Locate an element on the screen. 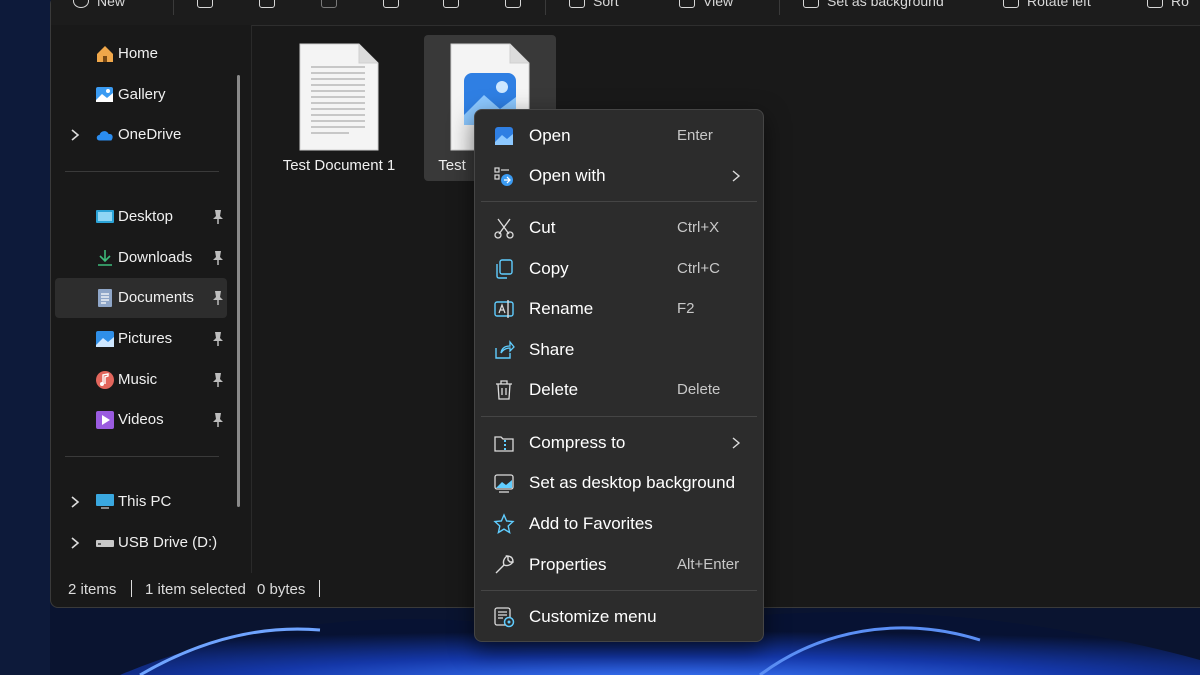  status-size: 0 bytes is located at coordinates (281, 589).